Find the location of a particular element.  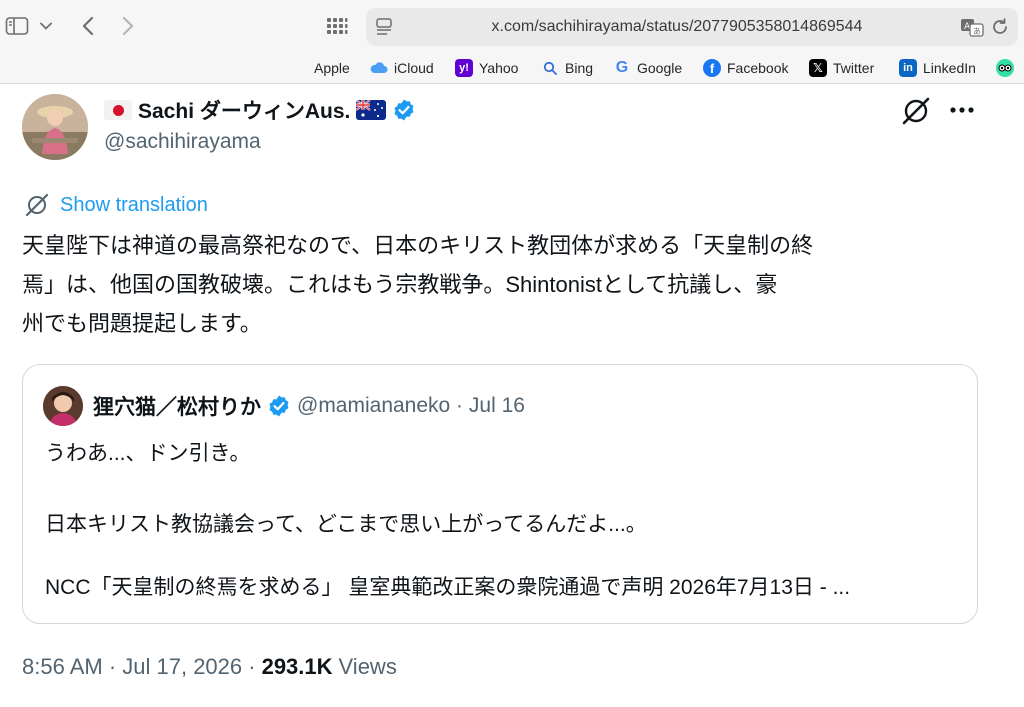

favorite-label: Twitter is located at coordinates (854, 68).